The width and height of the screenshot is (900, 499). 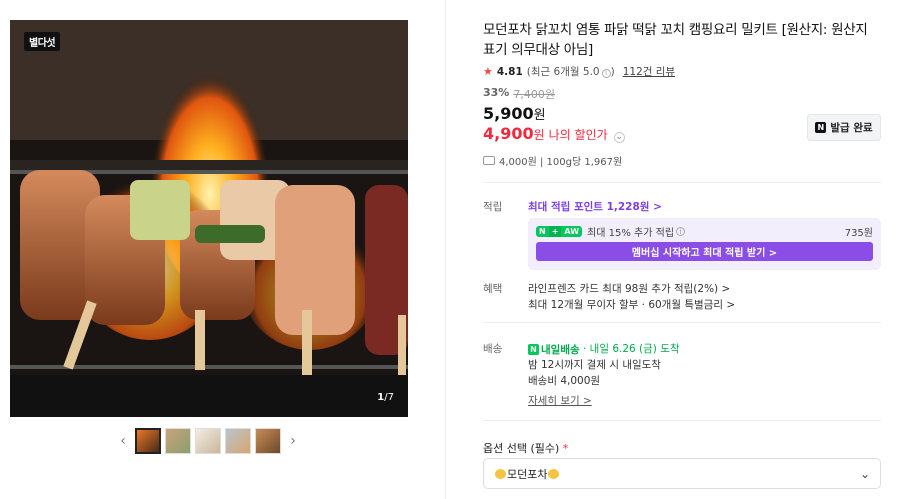 What do you see at coordinates (649, 71) in the screenshot?
I see `review-count-link: 112건 리뷰` at bounding box center [649, 71].